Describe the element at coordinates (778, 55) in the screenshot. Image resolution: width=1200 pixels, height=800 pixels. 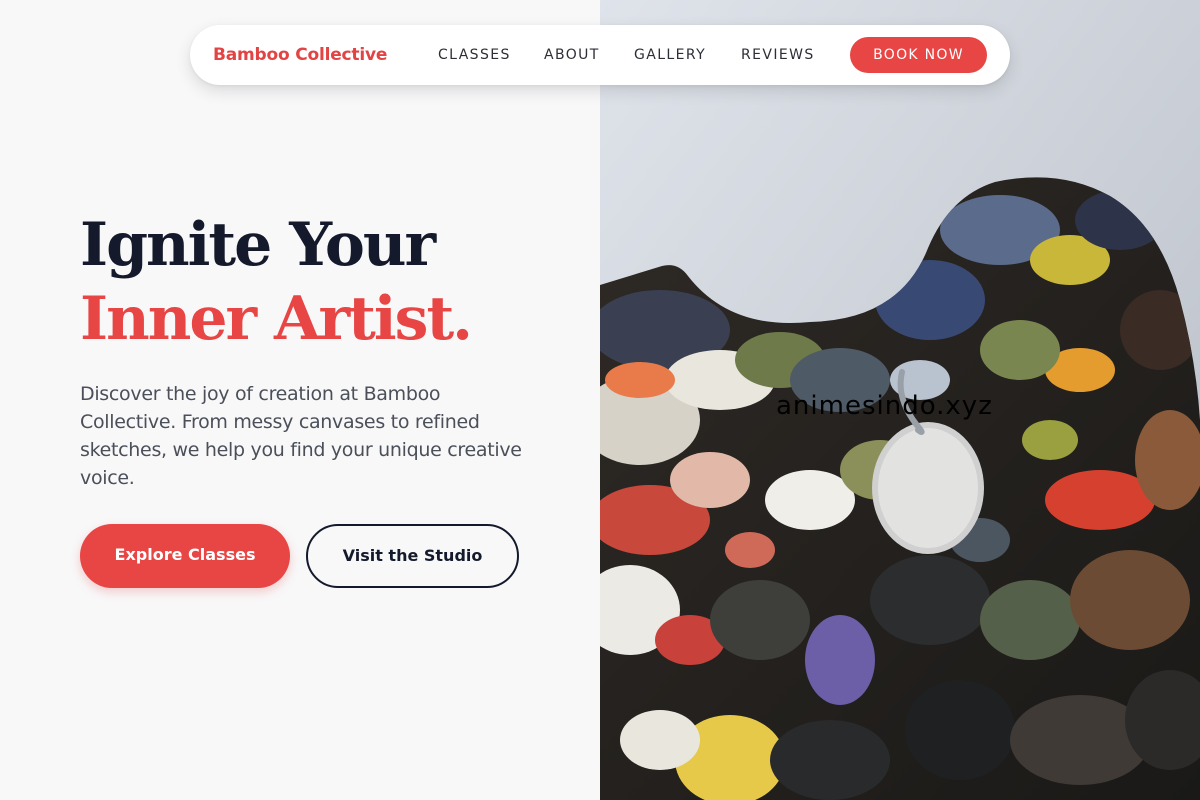
I see `nav-link-reviews: REVIEWS` at that location.